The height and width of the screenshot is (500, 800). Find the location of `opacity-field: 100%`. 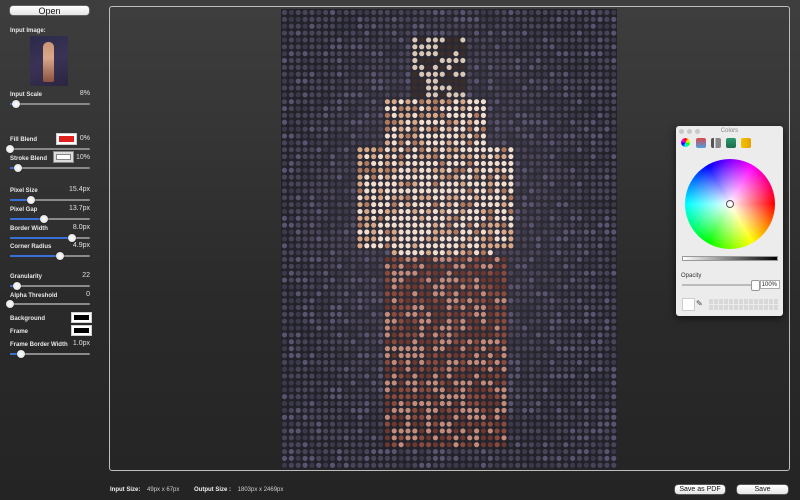

opacity-field: 100% is located at coordinates (770, 284).